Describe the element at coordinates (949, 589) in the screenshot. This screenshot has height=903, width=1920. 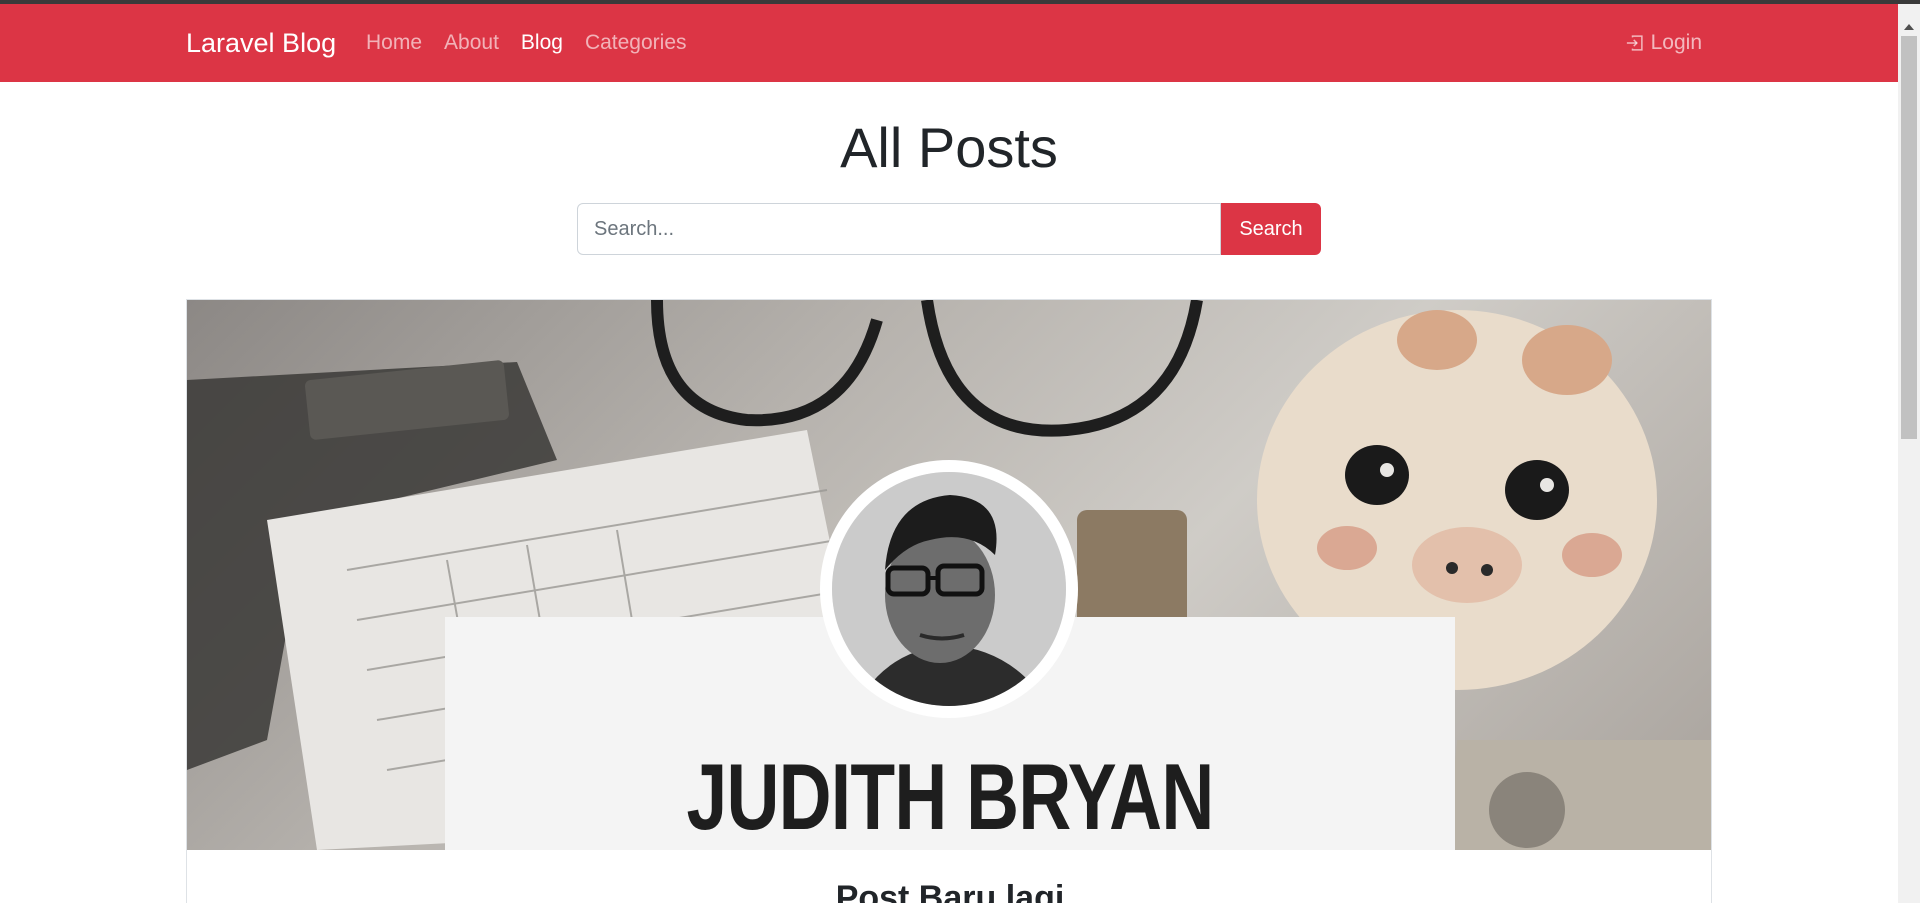
I see `author-avatar` at that location.